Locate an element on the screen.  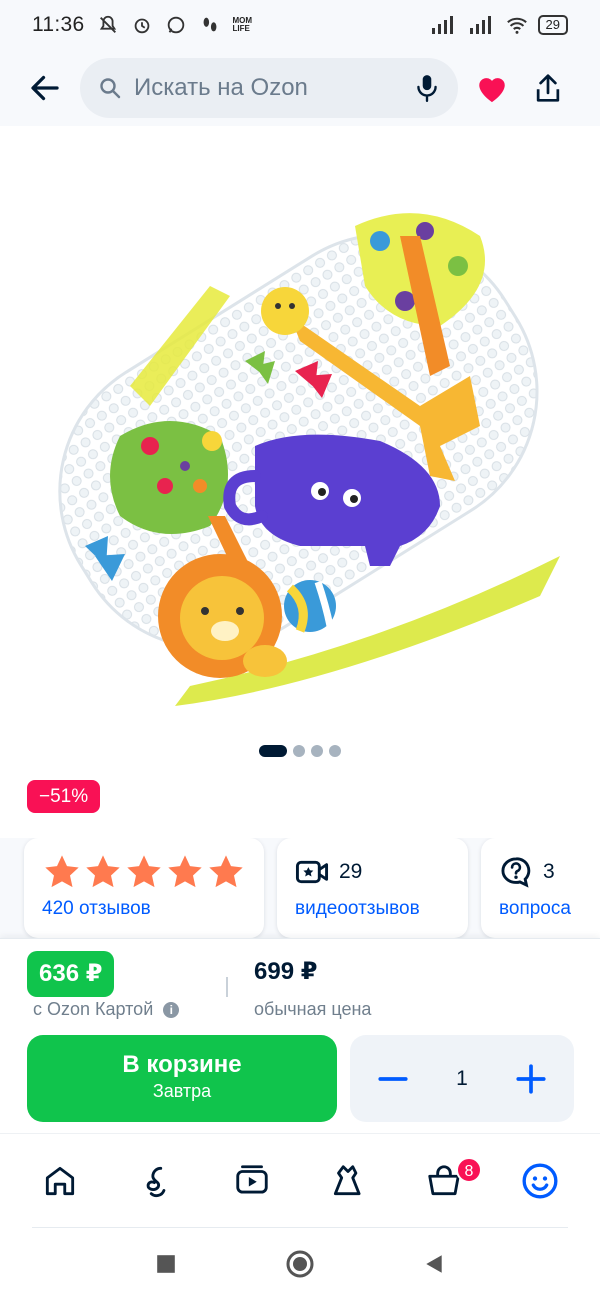
price-divider is located at coordinates (227, 987).